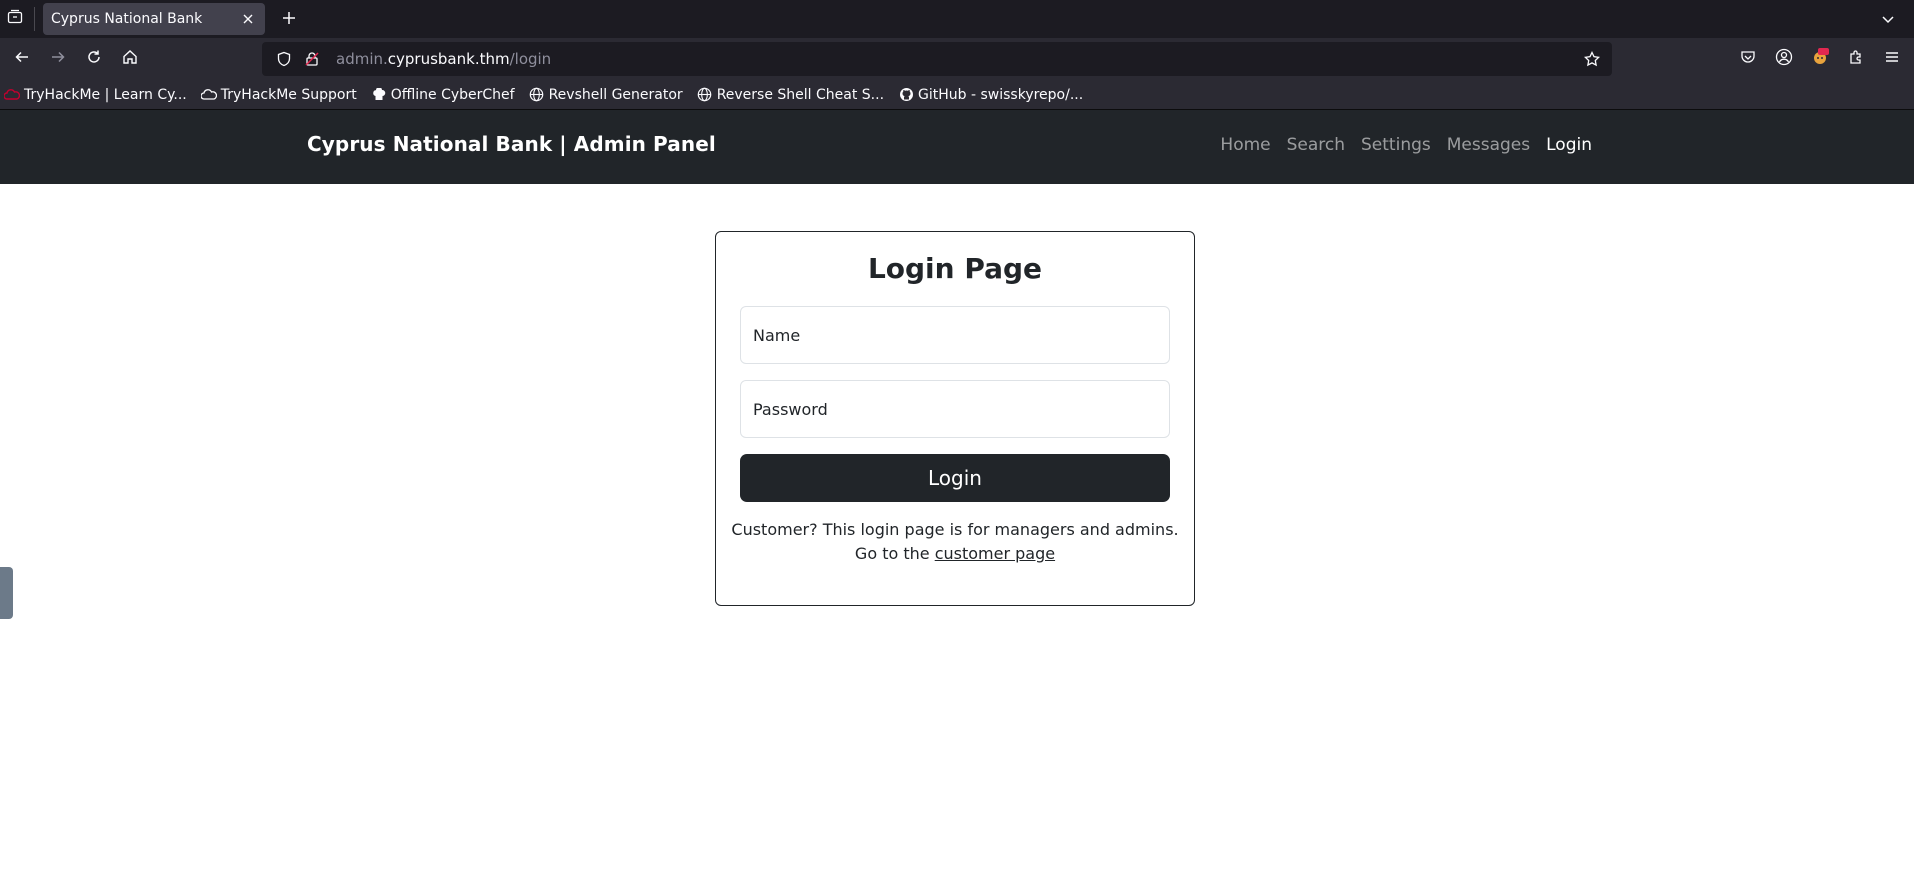  Describe the element at coordinates (530, 59) in the screenshot. I see `url-path: /login` at that location.